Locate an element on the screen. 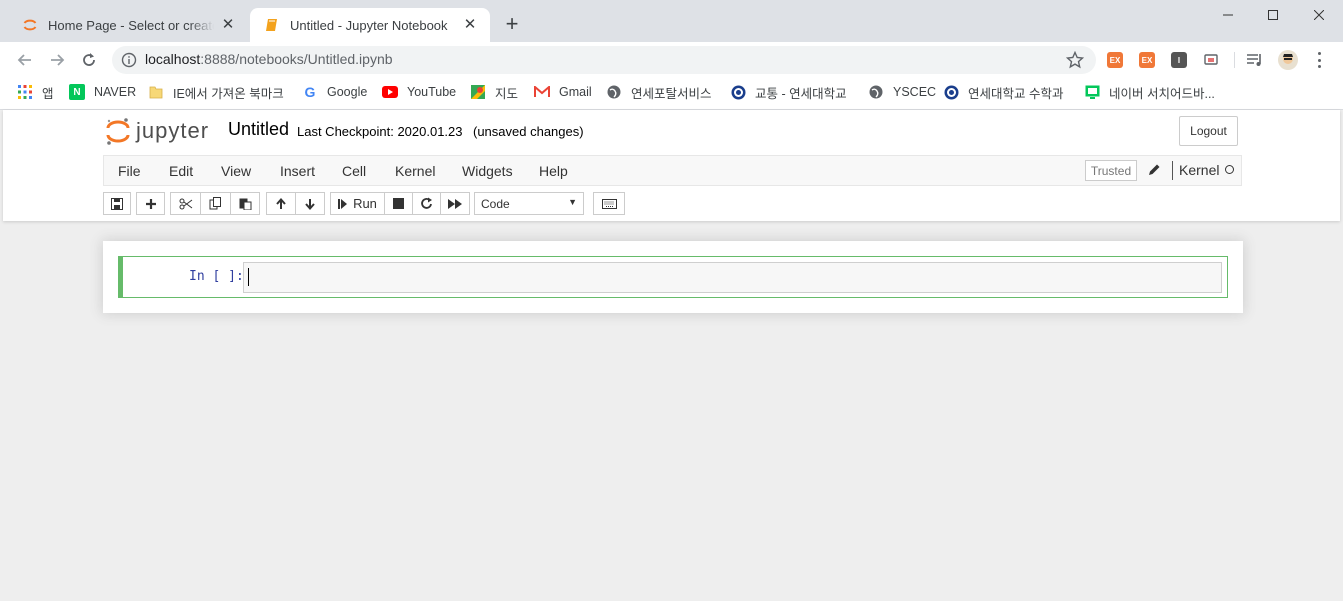  cell-code-editor is located at coordinates (732, 277).